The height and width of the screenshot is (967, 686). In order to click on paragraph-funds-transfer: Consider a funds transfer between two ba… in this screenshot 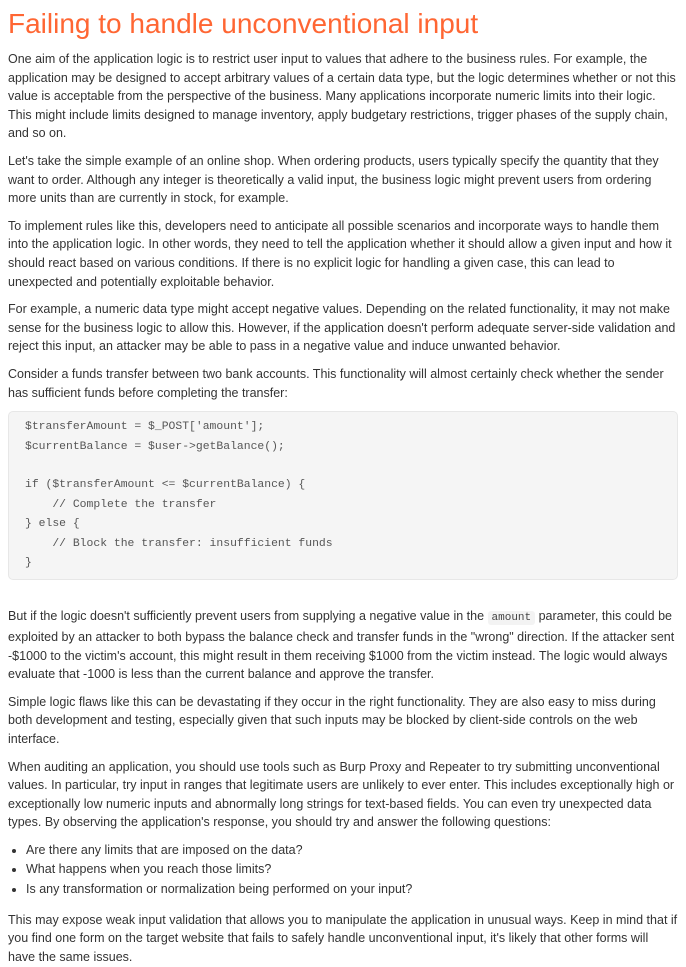, I will do `click(336, 383)`.